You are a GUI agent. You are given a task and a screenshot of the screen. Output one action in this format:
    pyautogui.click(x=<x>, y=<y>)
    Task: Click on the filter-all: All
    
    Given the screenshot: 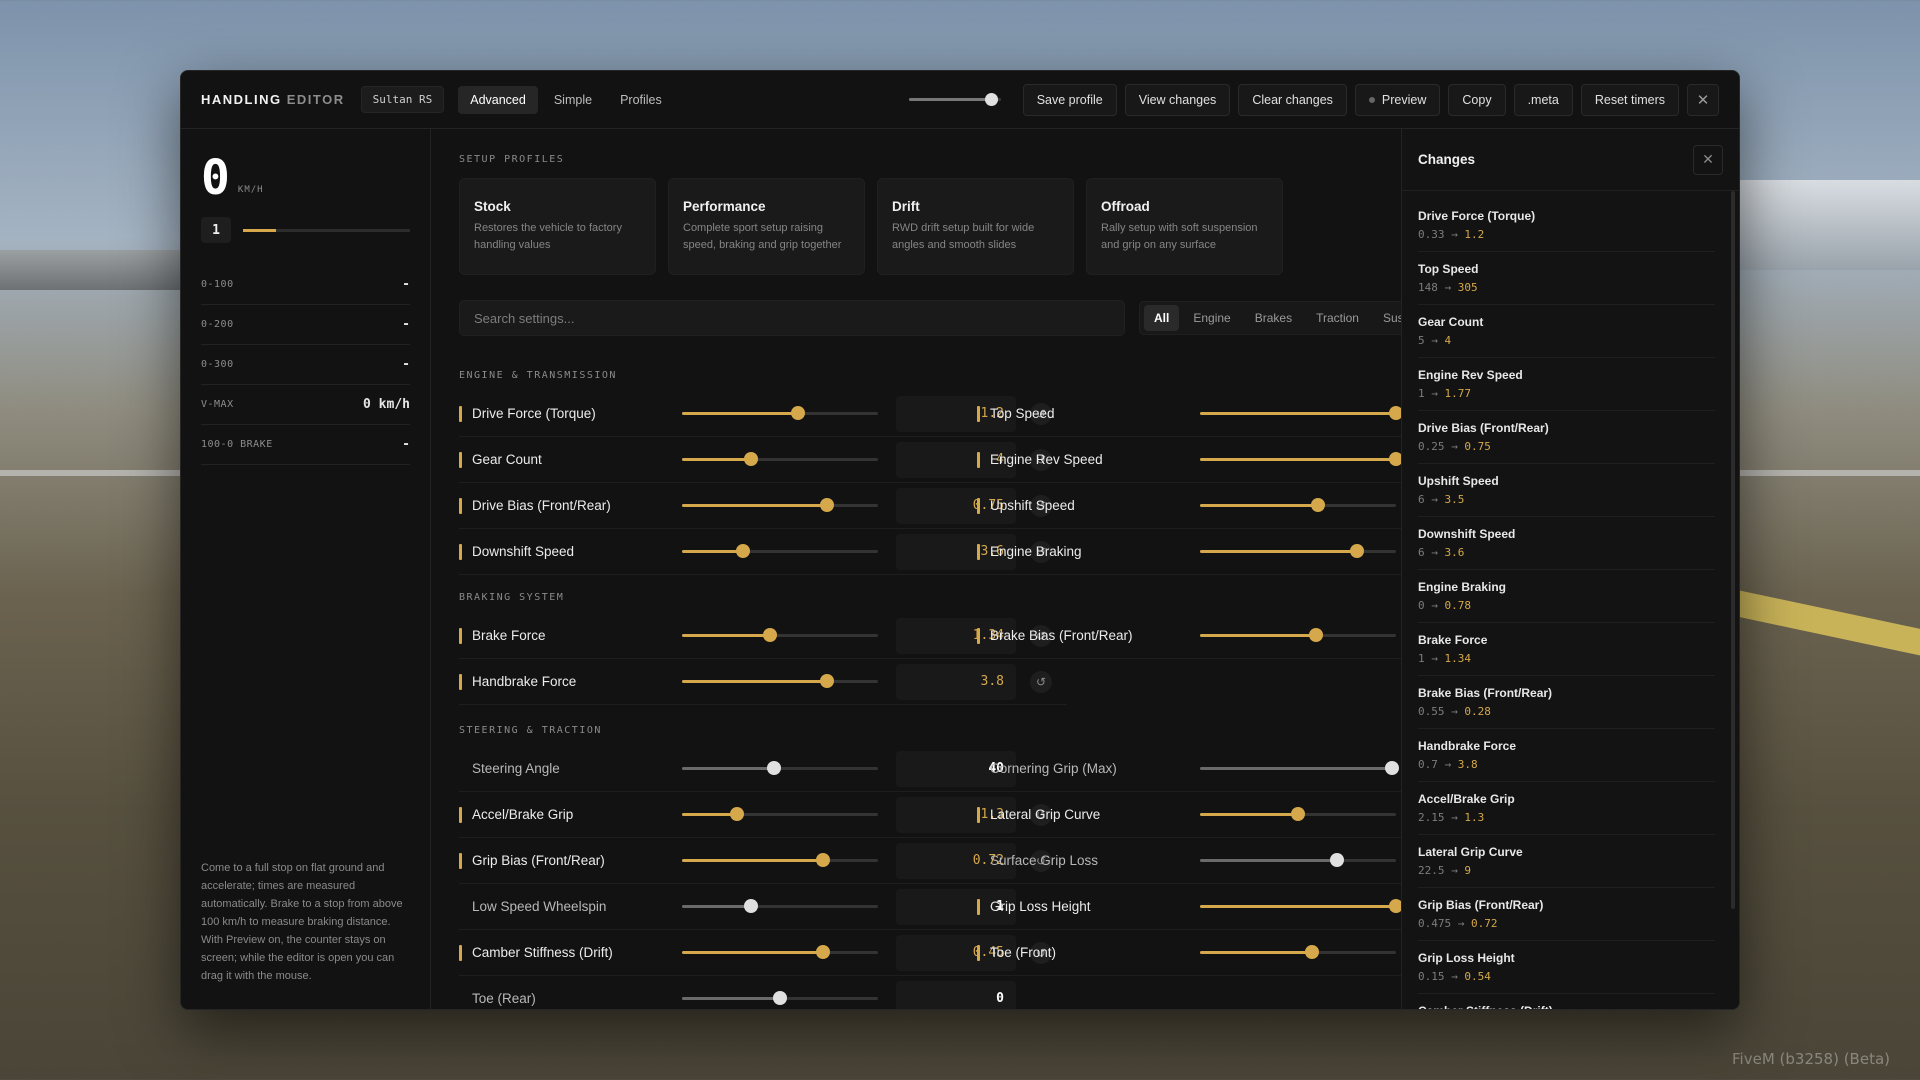 What is the action you would take?
    pyautogui.click(x=1162, y=318)
    